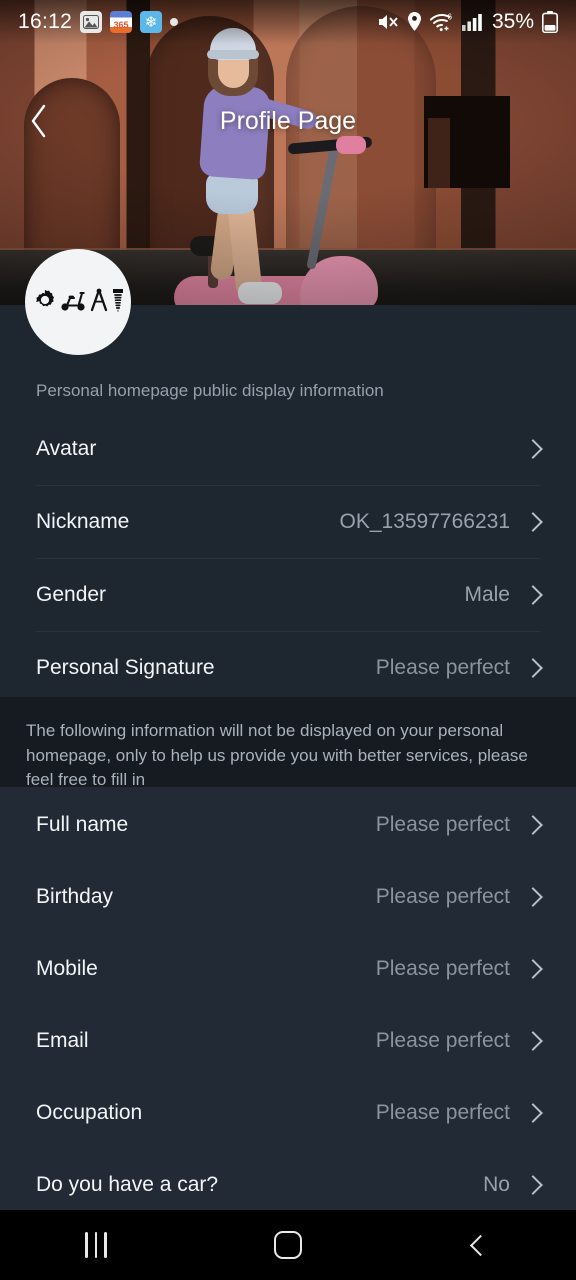 Image resolution: width=576 pixels, height=1280 pixels. Describe the element at coordinates (487, 594) in the screenshot. I see `row-value: Male` at that location.